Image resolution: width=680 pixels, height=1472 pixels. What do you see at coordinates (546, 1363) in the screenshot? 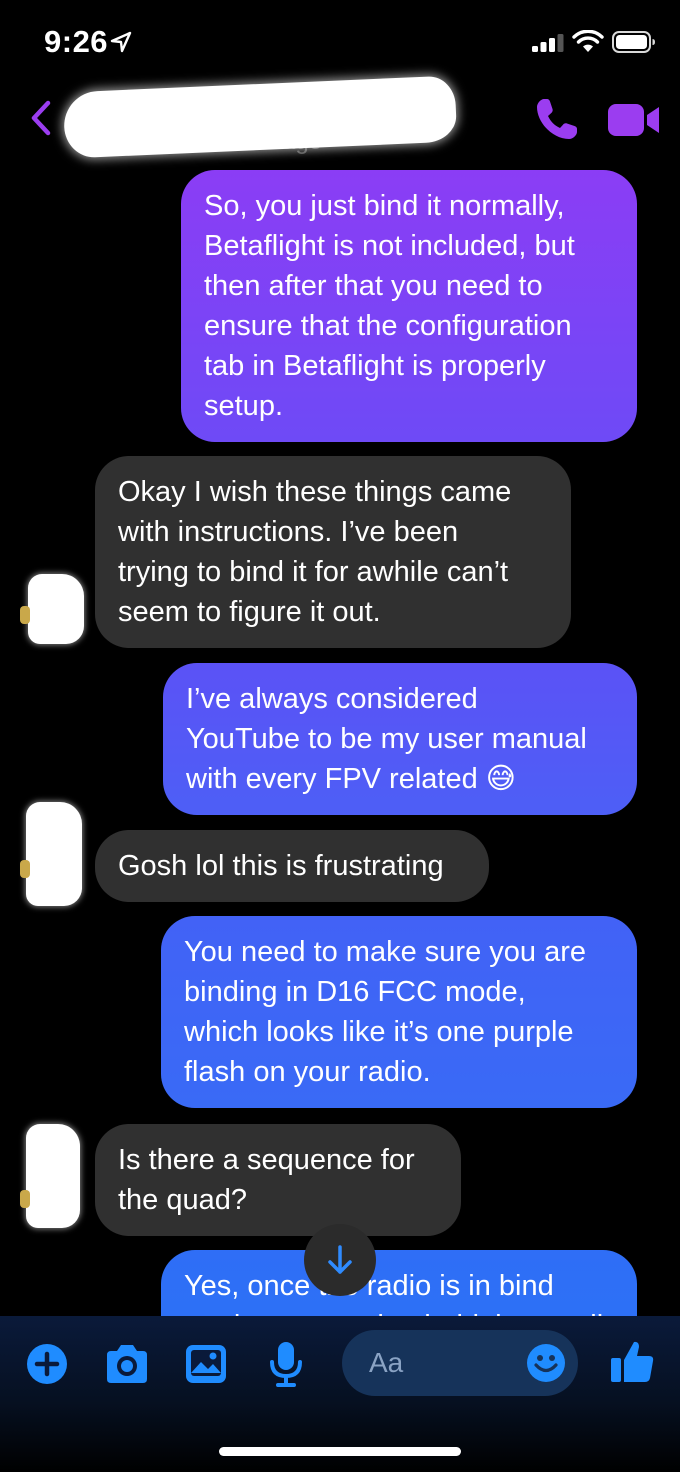
I see `emoji-icon` at bounding box center [546, 1363].